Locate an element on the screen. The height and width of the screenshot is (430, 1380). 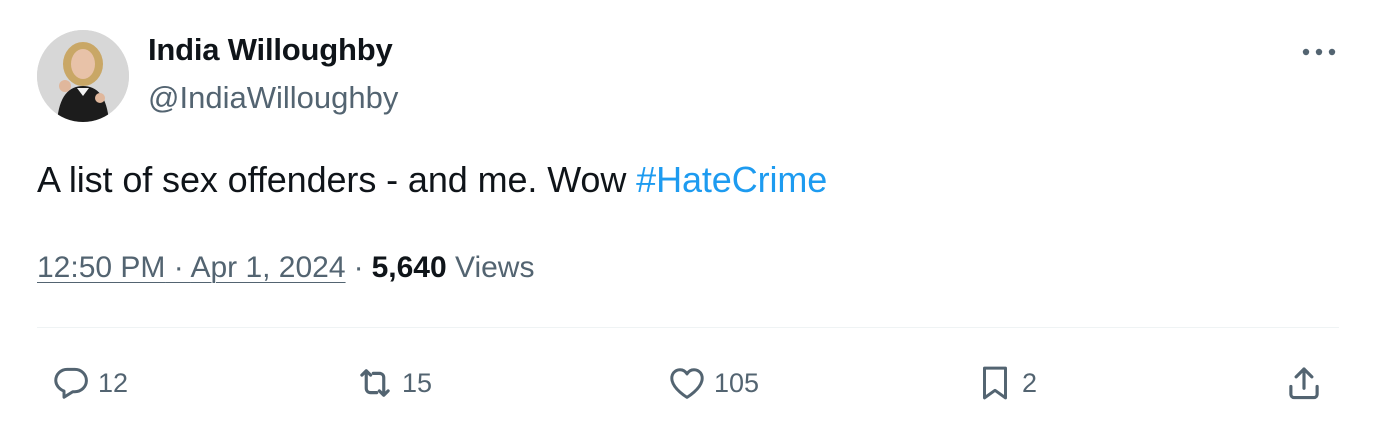
avatar-image is located at coordinates (83, 76).